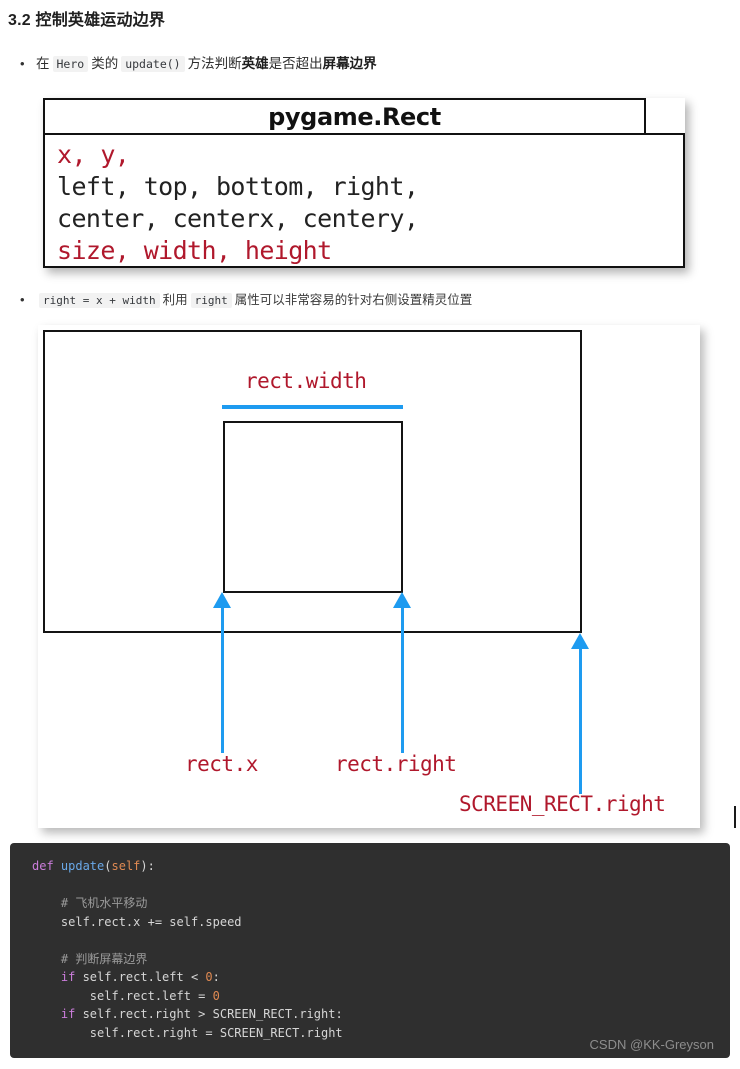 Image resolution: width=740 pixels, height=1069 pixels. I want to click on bullet-text: 是否超出, so click(295, 63).